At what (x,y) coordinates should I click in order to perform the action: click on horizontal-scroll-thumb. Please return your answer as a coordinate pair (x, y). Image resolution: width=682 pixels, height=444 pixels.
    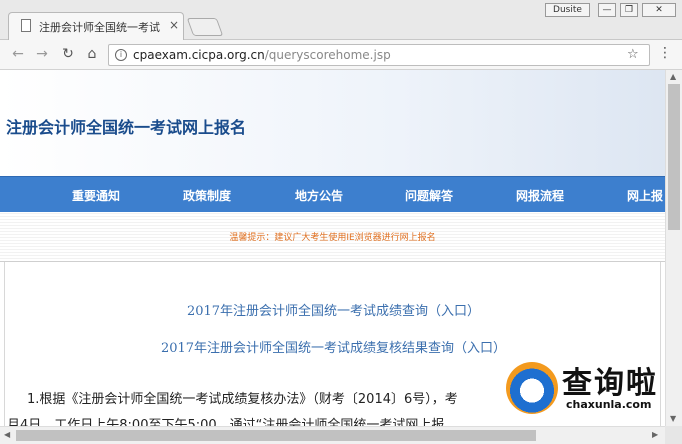
    Looking at the image, I should click on (276, 435).